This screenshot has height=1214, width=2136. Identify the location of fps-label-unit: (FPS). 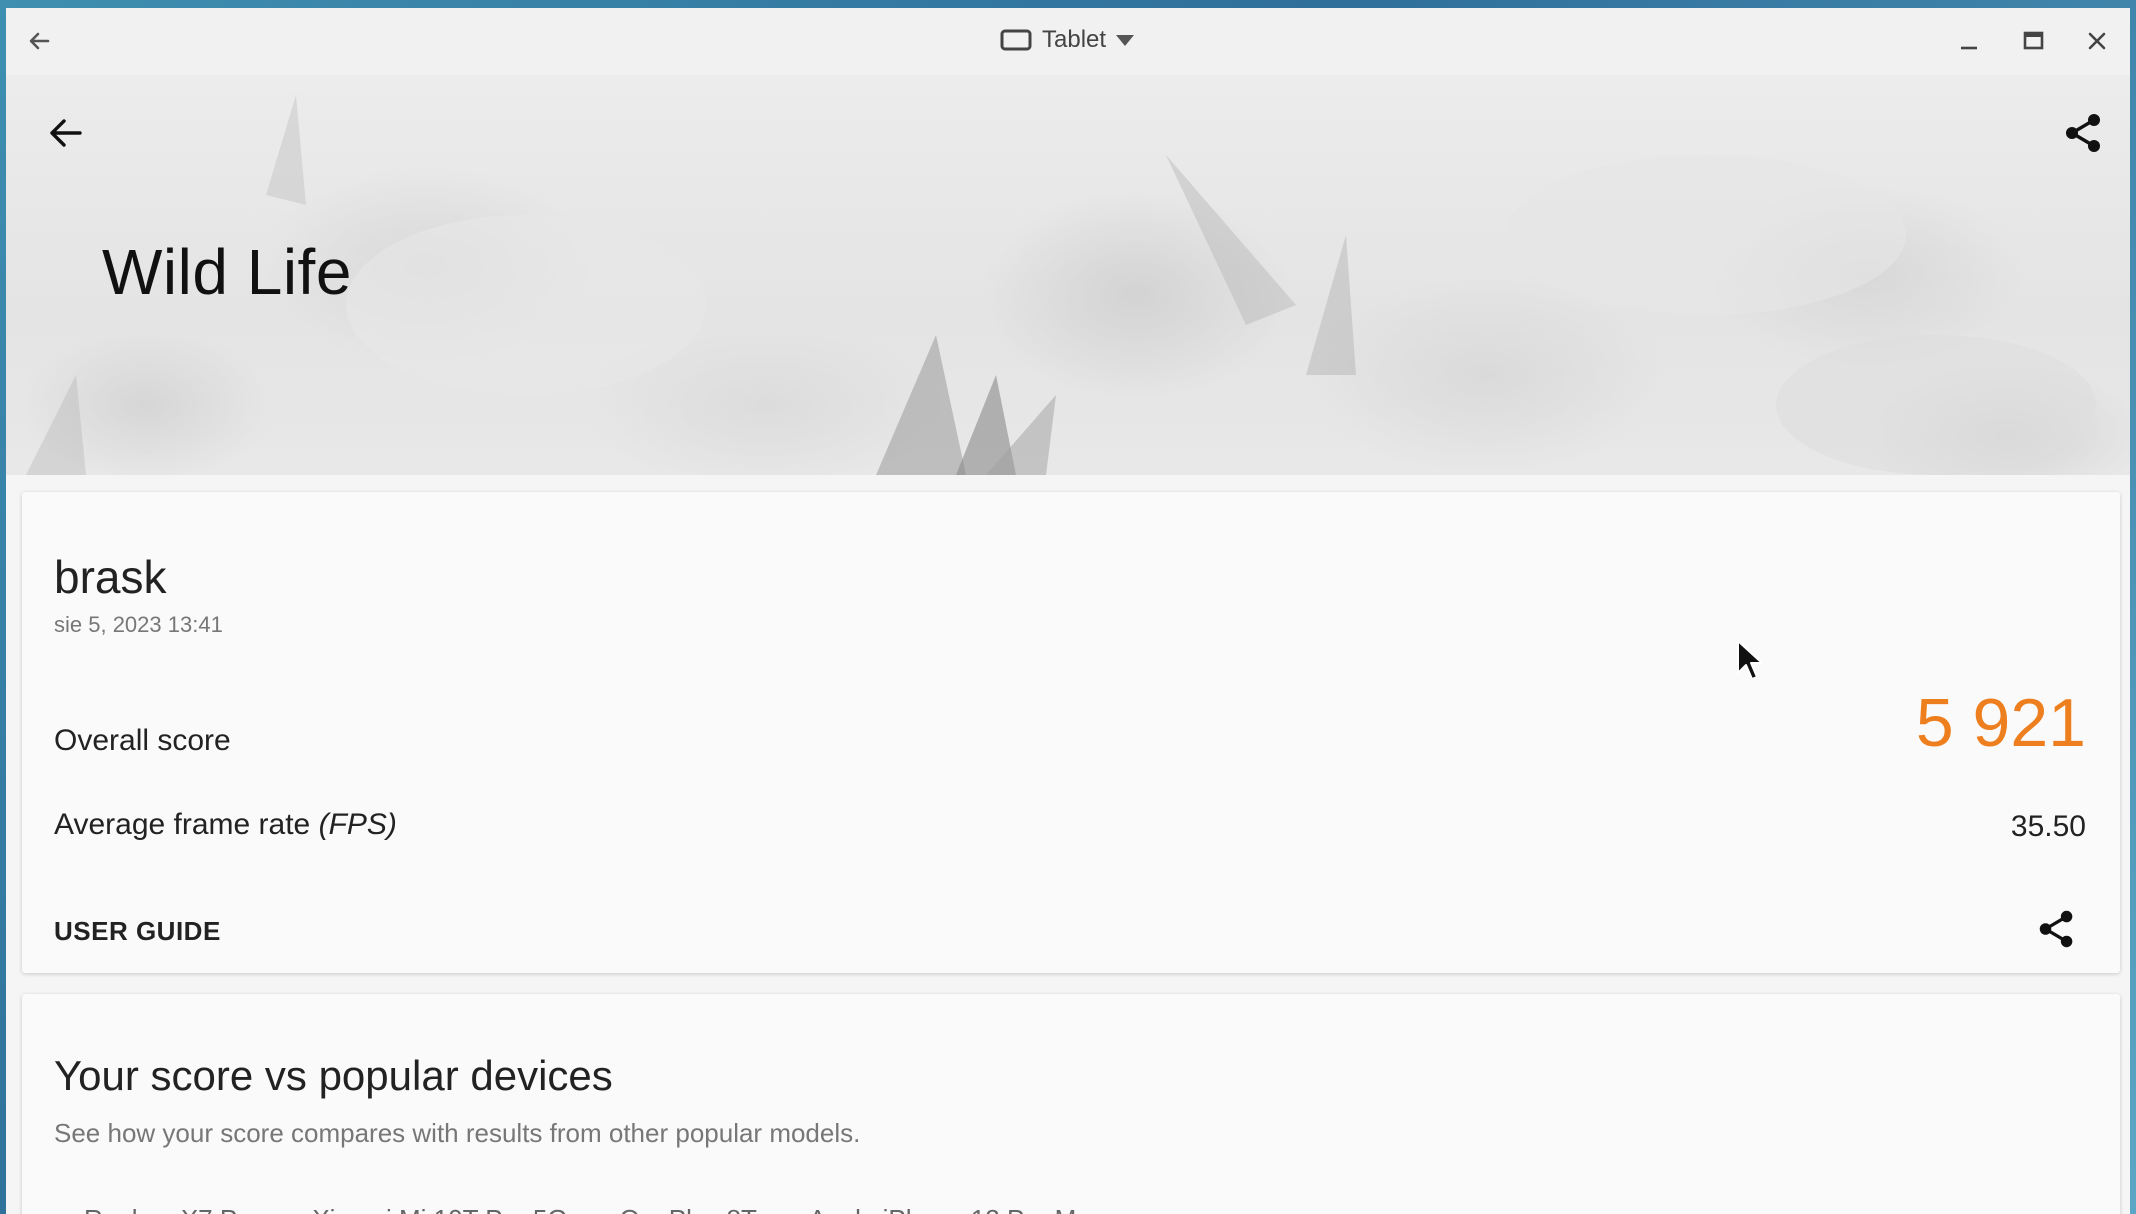
(357, 824).